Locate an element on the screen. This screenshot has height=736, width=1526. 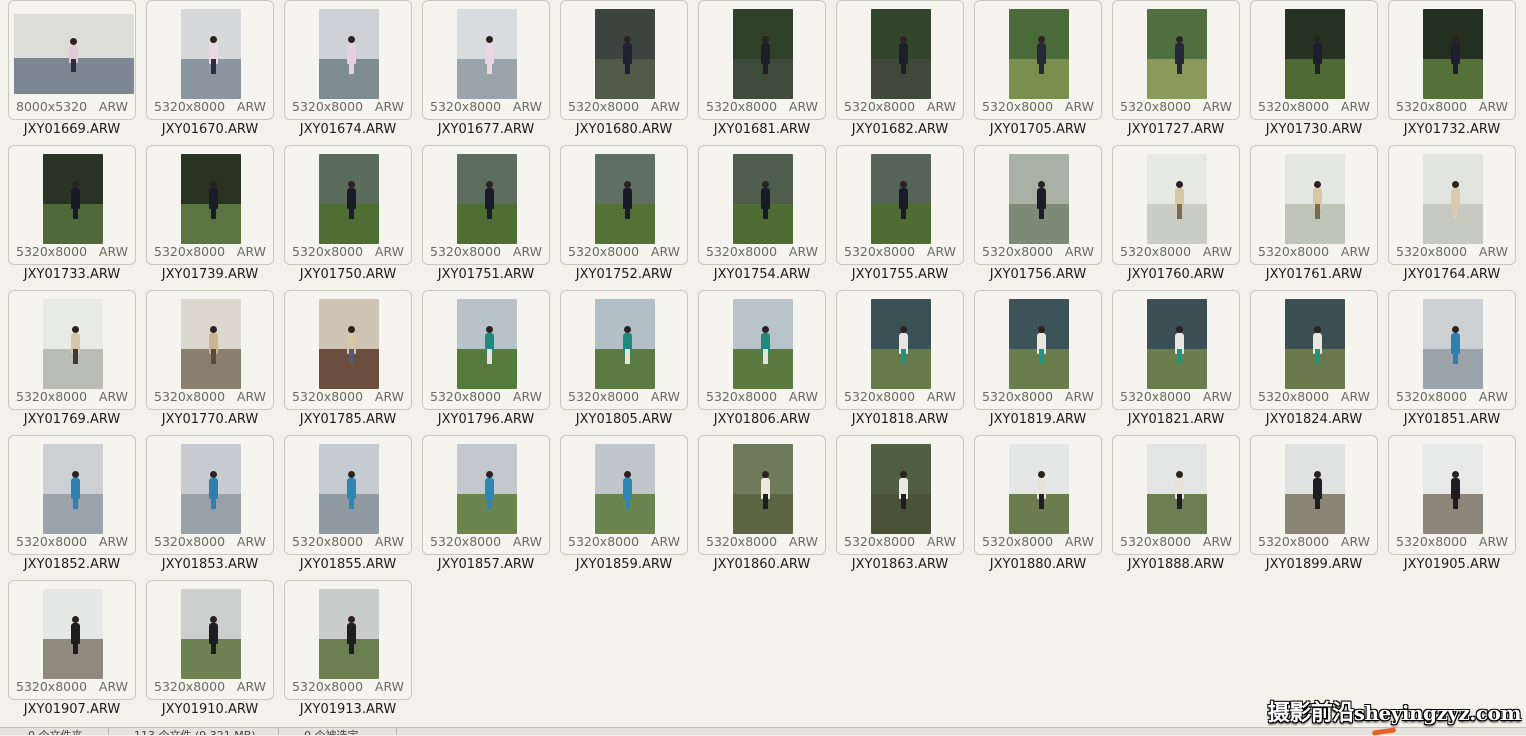
file-name: JXY01821.ARW is located at coordinates (1176, 419).